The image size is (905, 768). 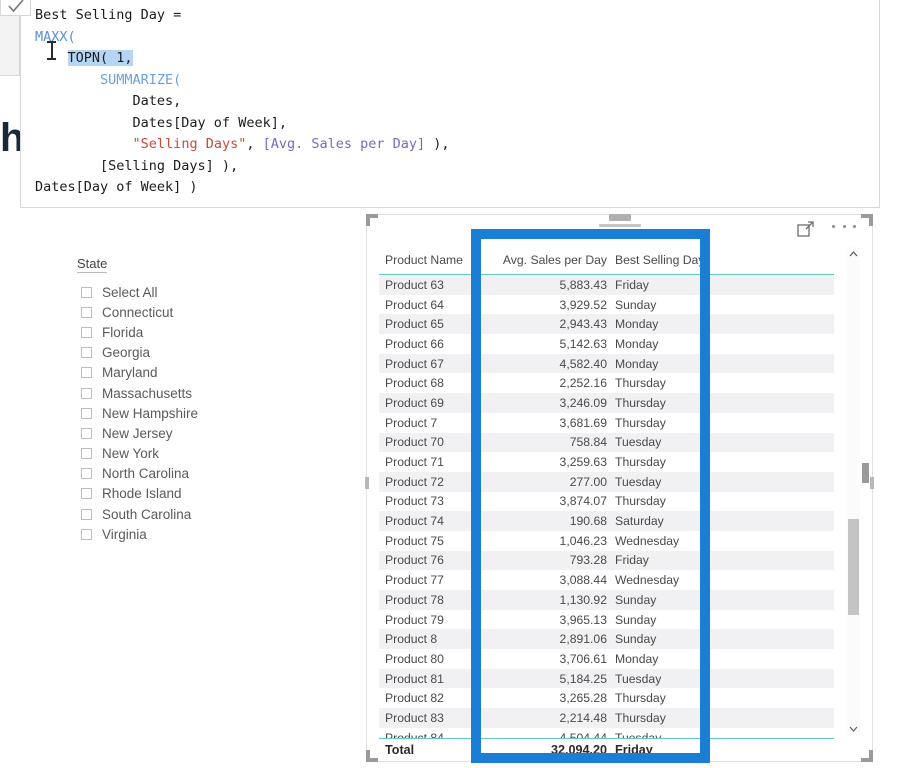 I want to click on table-row: Product 76 793.28 Friday, so click(x=606, y=560).